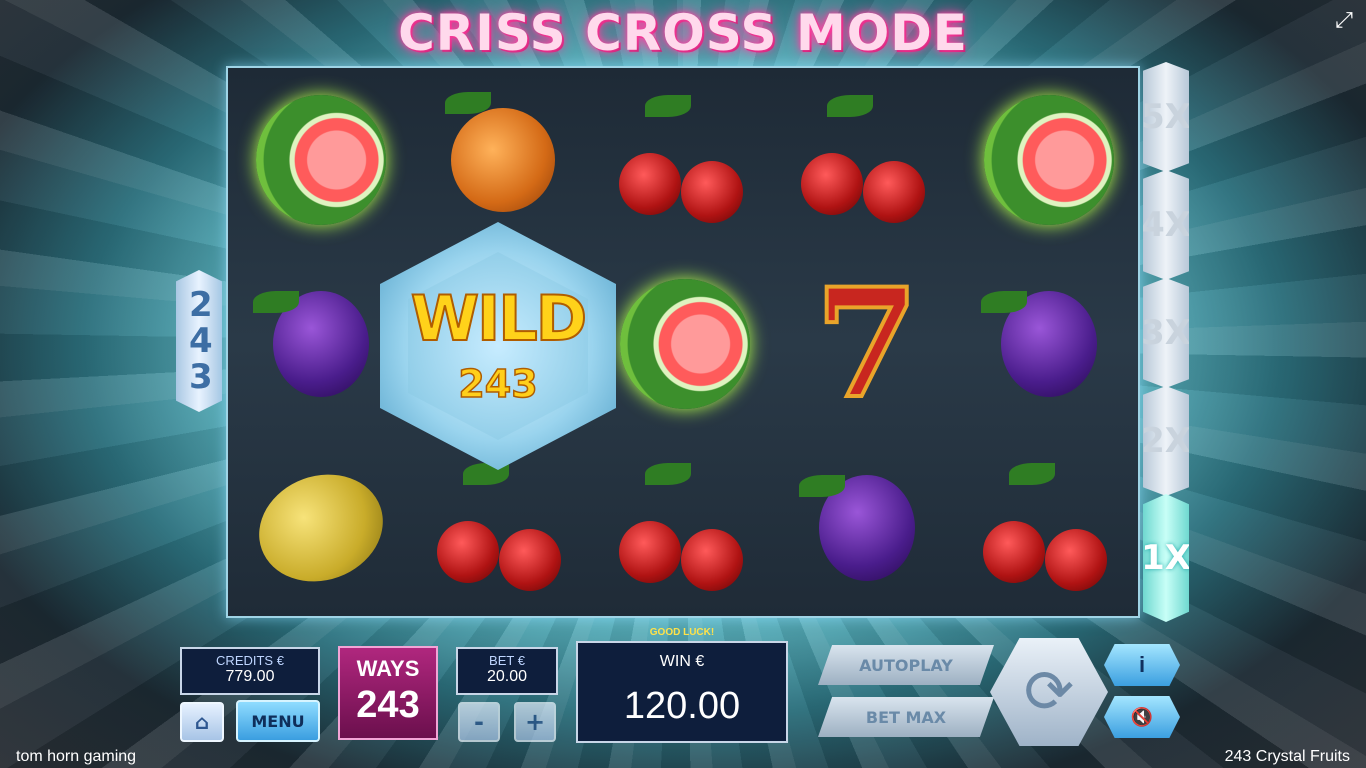 This screenshot has width=1366, height=768. Describe the element at coordinates (682, 706) in the screenshot. I see `win-value: 120.00` at that location.